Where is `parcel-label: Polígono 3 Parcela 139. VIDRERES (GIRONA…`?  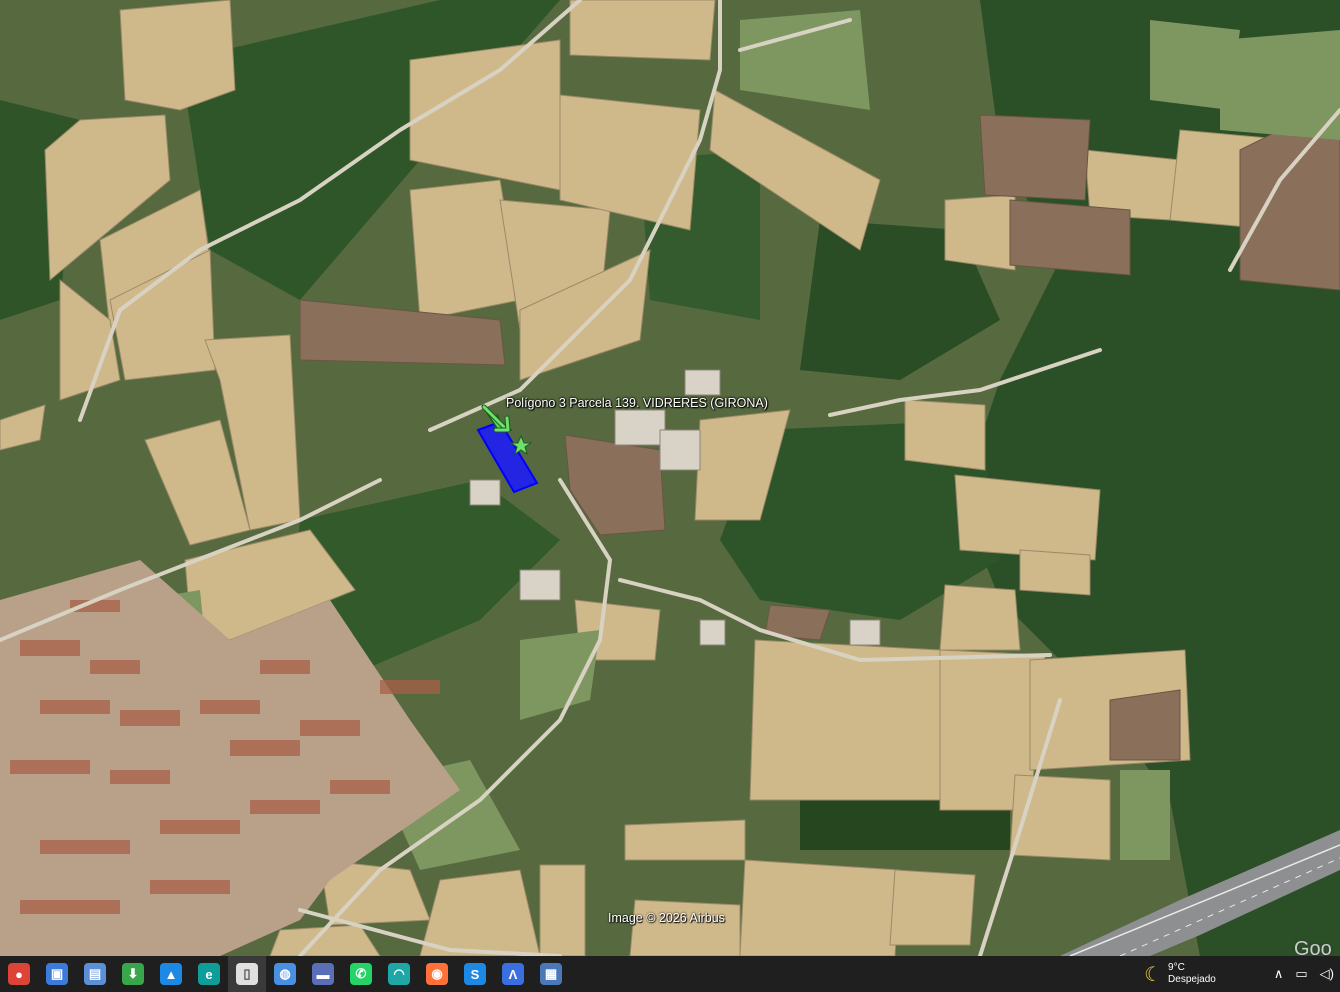
parcel-label: Polígono 3 Parcela 139. VIDRERES (GIRONA… is located at coordinates (637, 403).